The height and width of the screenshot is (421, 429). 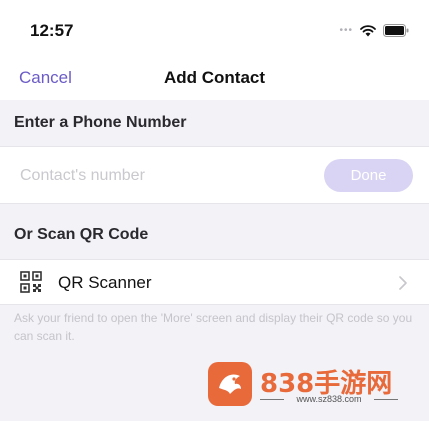 I want to click on status-icons: •••, so click(x=374, y=30).